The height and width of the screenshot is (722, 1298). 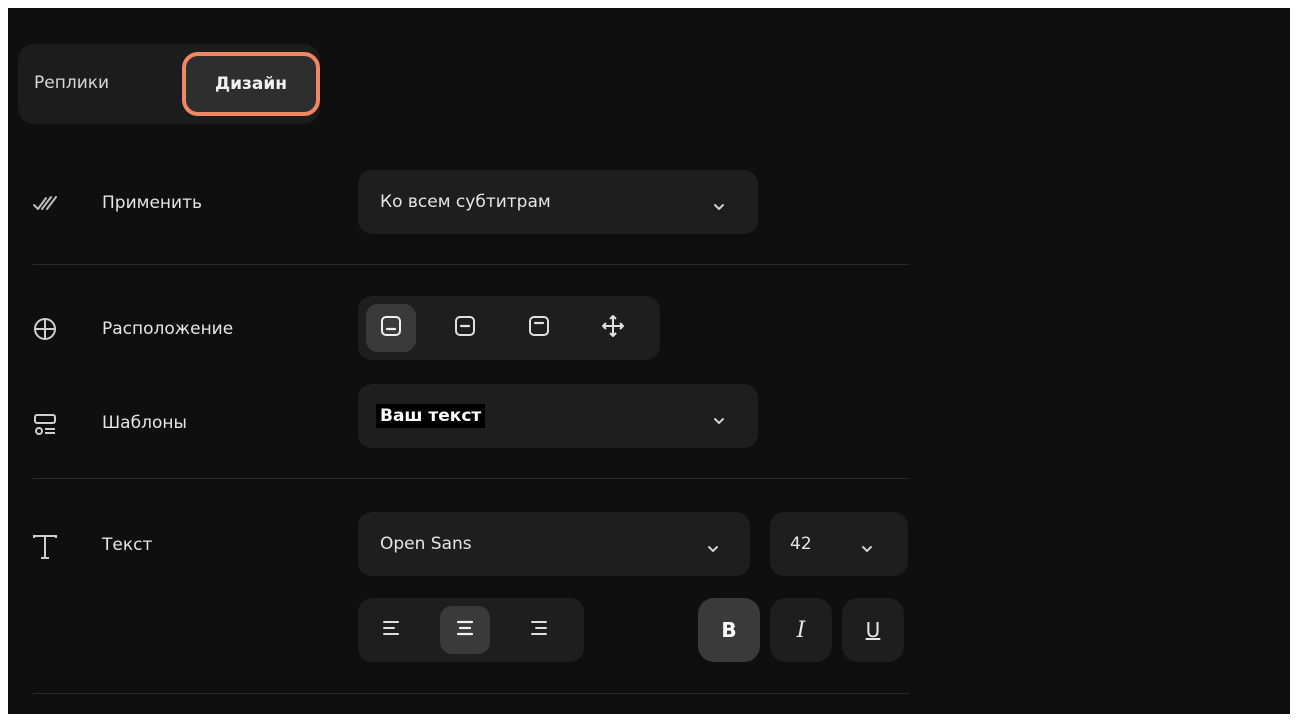 I want to click on font-size-value: 42, so click(x=801, y=544).